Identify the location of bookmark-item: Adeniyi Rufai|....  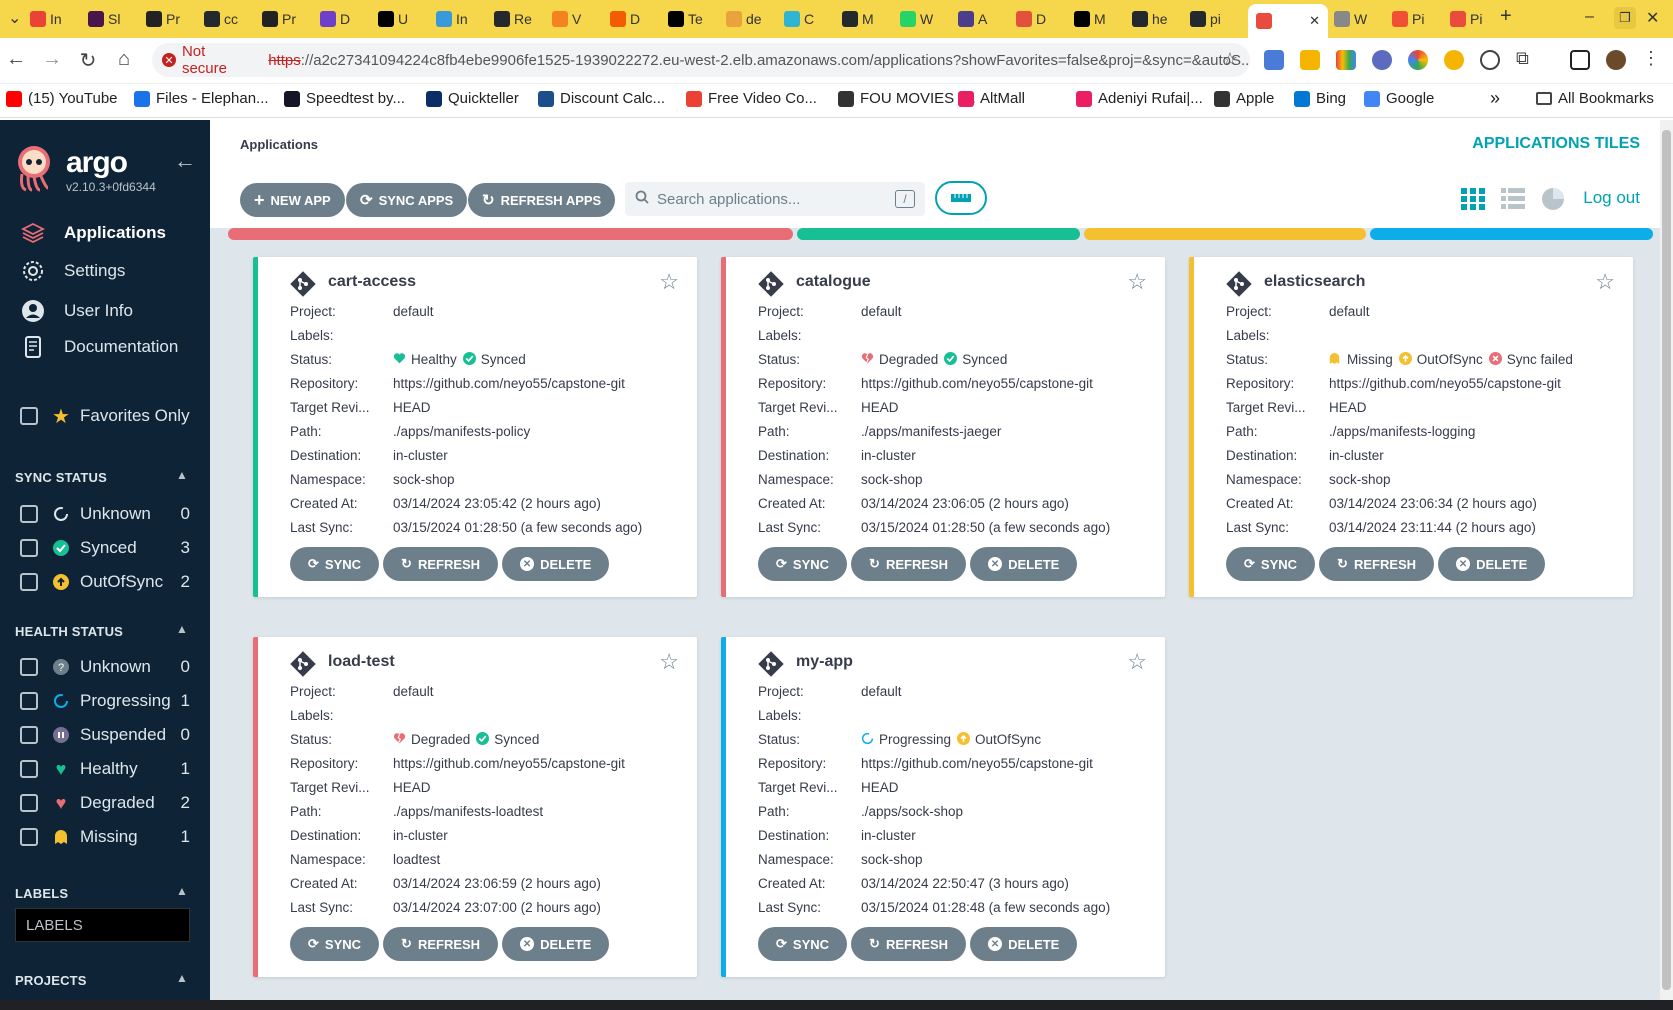
(1139, 98).